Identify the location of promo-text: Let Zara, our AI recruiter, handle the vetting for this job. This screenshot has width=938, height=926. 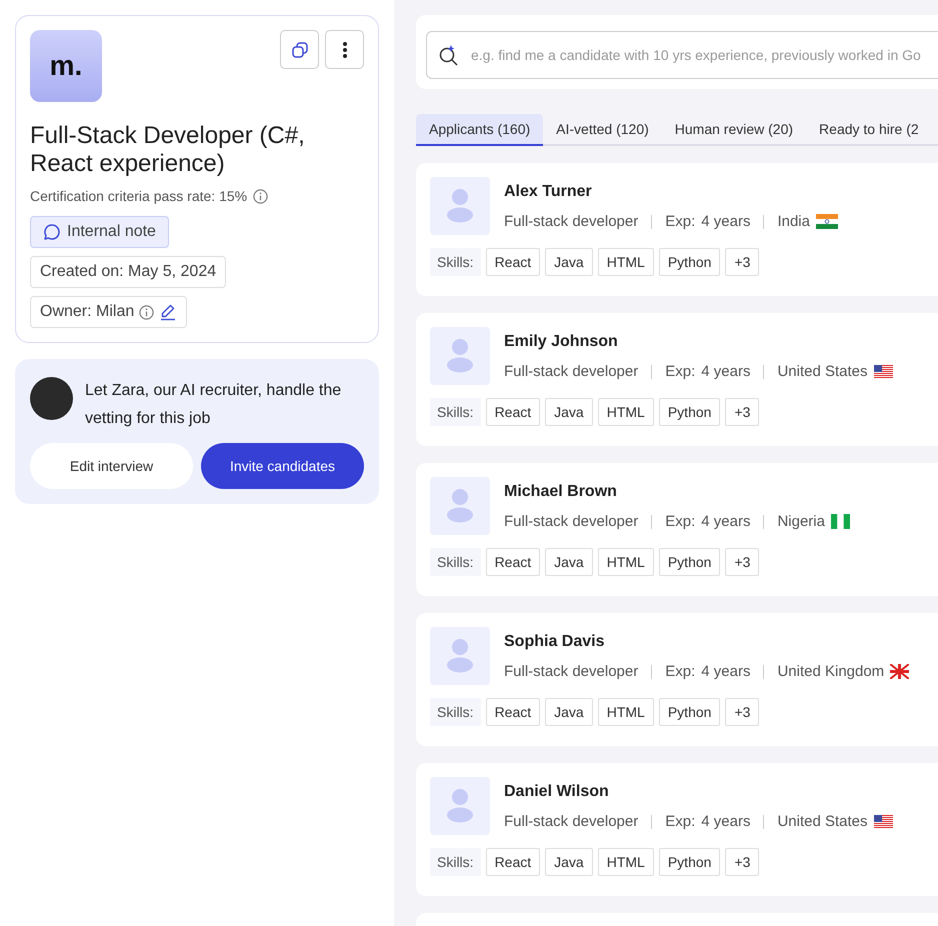
(213, 405).